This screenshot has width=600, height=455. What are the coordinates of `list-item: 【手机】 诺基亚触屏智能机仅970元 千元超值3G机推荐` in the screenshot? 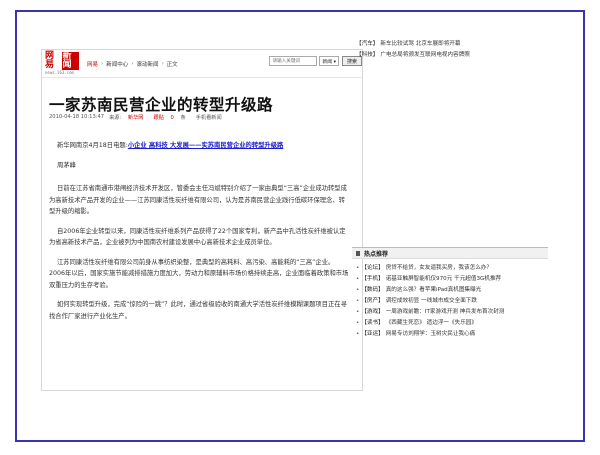 It's located at (452, 279).